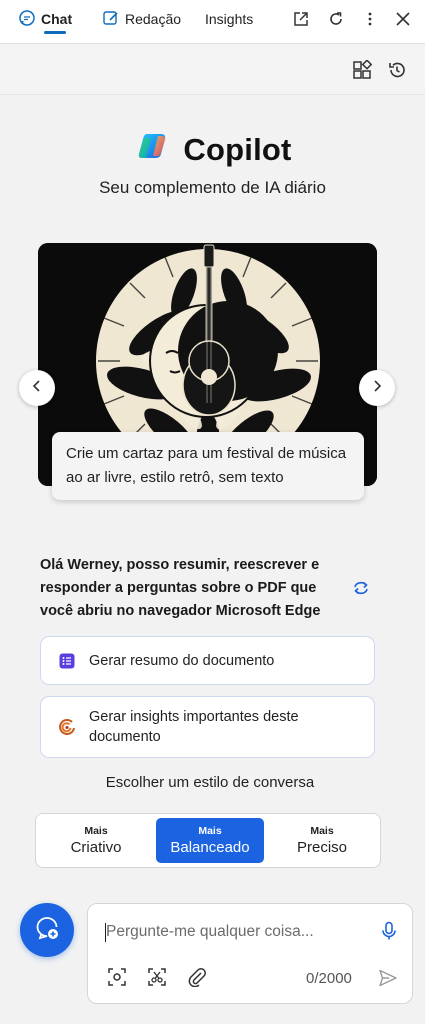 The image size is (425, 1024). What do you see at coordinates (389, 931) in the screenshot?
I see `microphone-icon` at bounding box center [389, 931].